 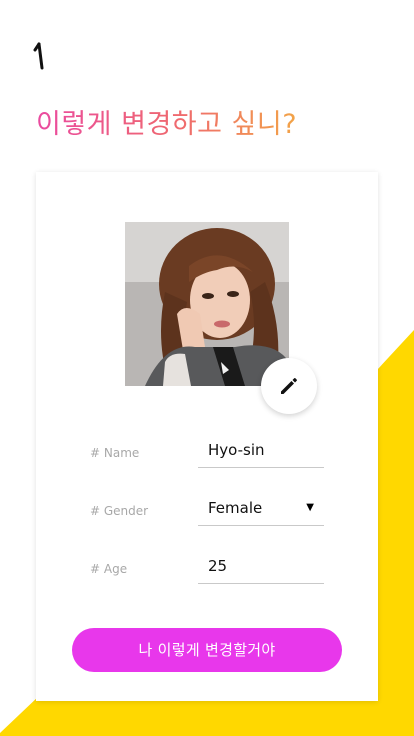 I want to click on profile-photo, so click(x=207, y=304).